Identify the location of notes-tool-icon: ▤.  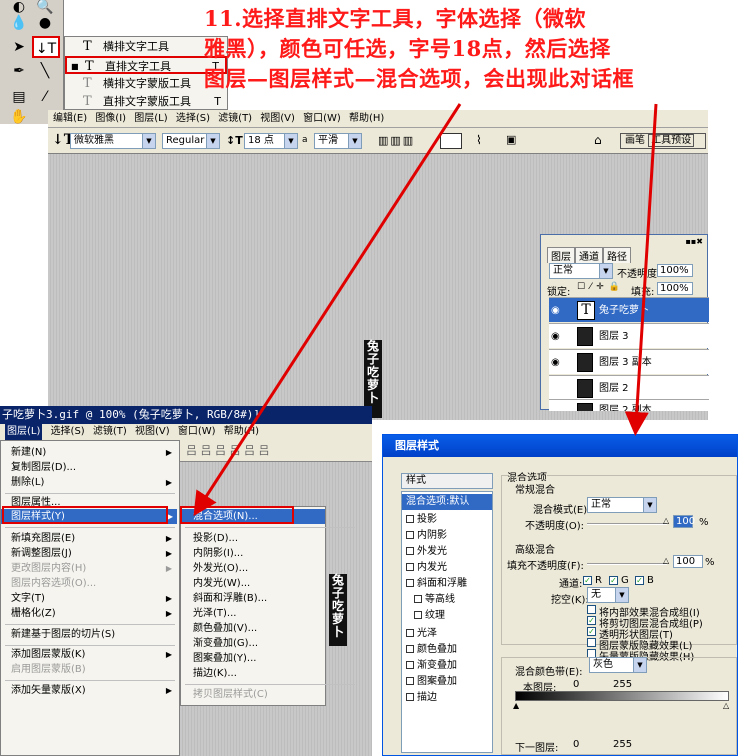
(19, 97).